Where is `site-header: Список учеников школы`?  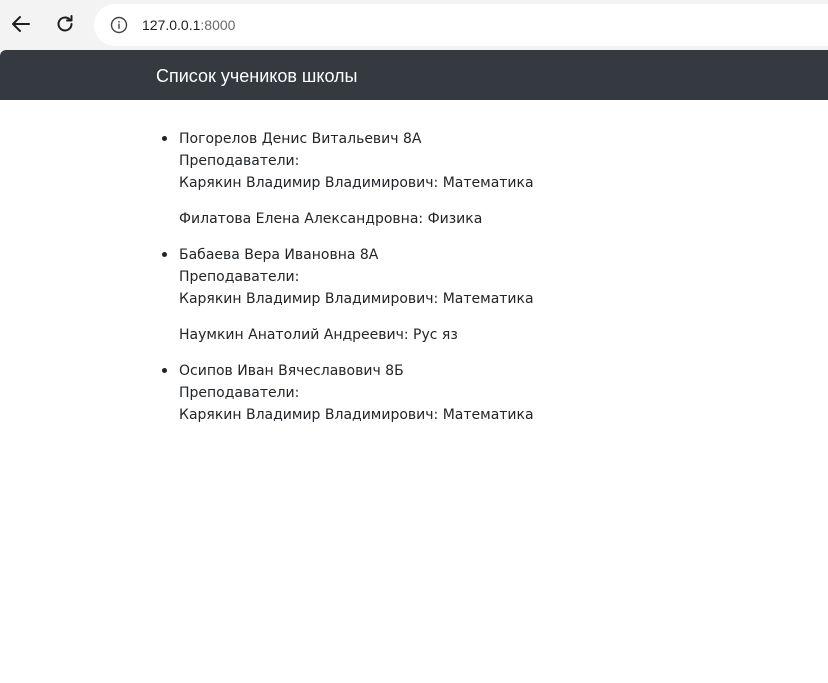 site-header: Список учеников школы is located at coordinates (414, 75).